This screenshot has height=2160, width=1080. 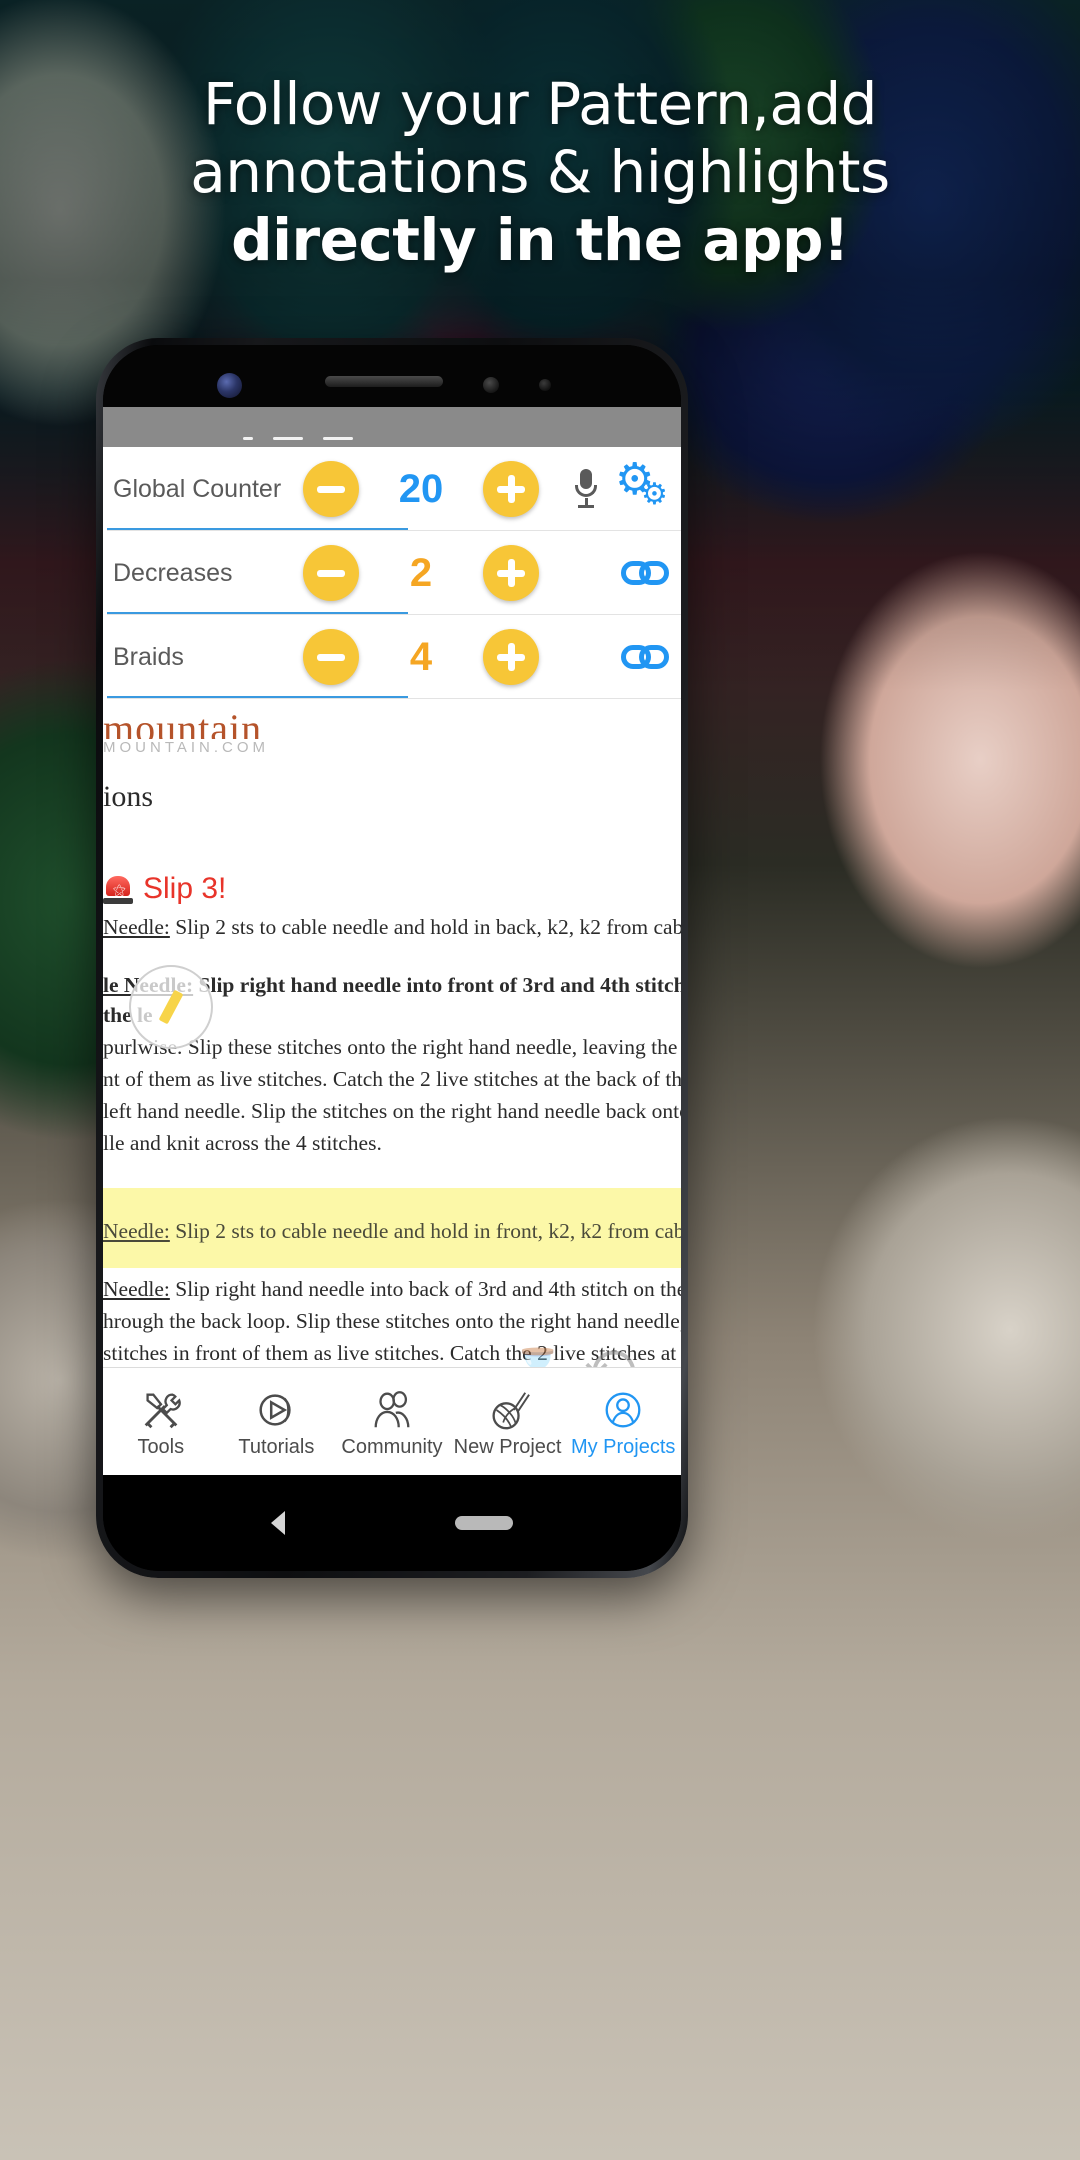 I want to click on tab-label: Tutorials, so click(x=276, y=1447).